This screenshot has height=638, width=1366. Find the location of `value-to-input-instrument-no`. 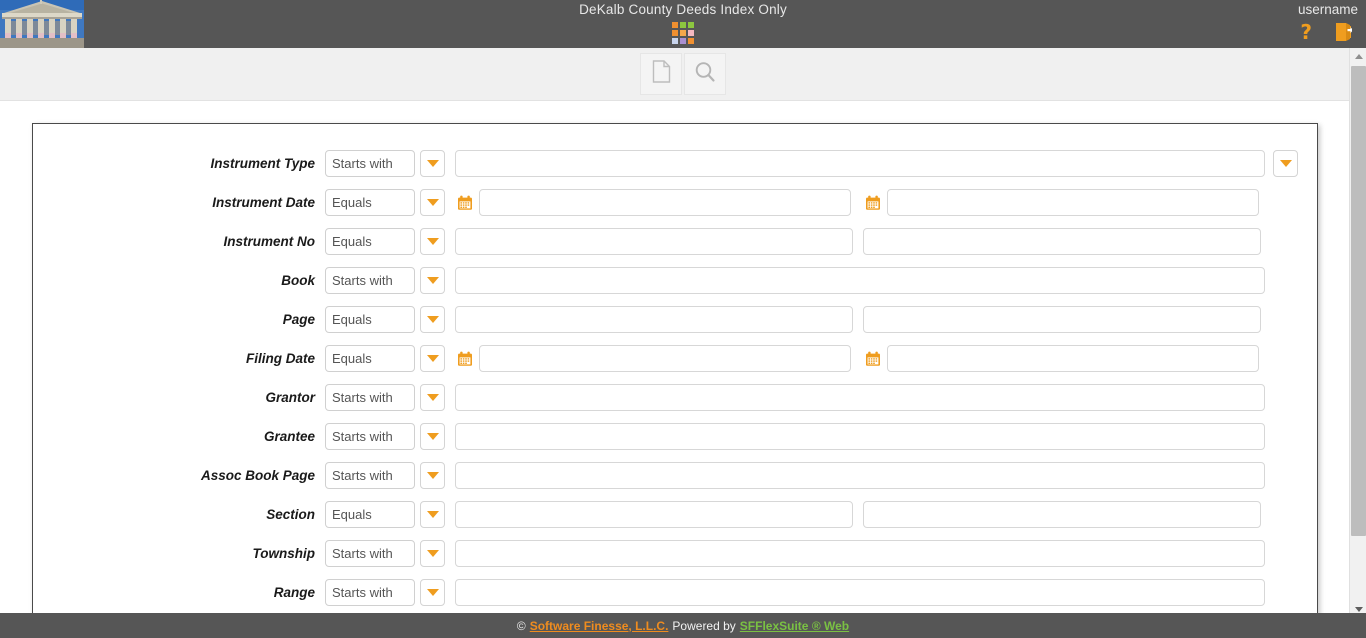

value-to-input-instrument-no is located at coordinates (1062, 241).